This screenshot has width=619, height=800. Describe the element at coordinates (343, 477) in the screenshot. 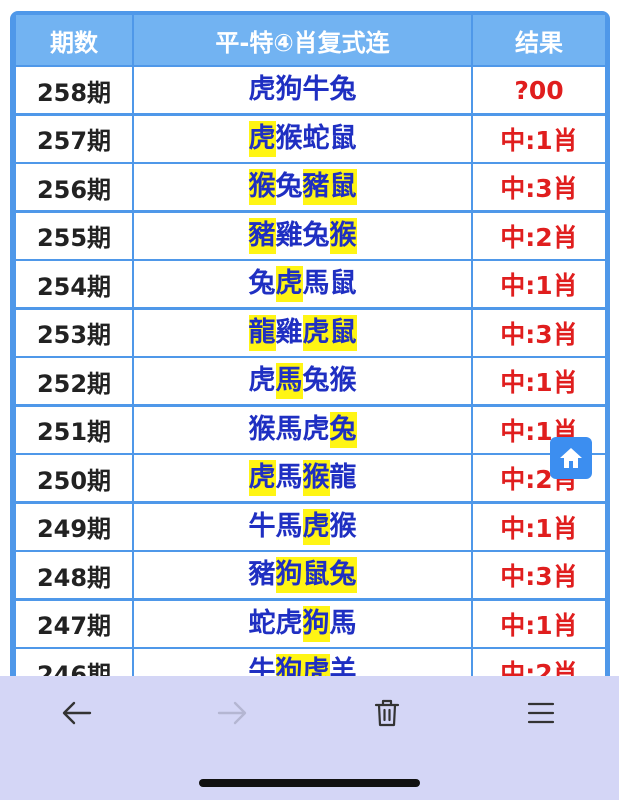

I see `zodiac-item: 龍` at that location.